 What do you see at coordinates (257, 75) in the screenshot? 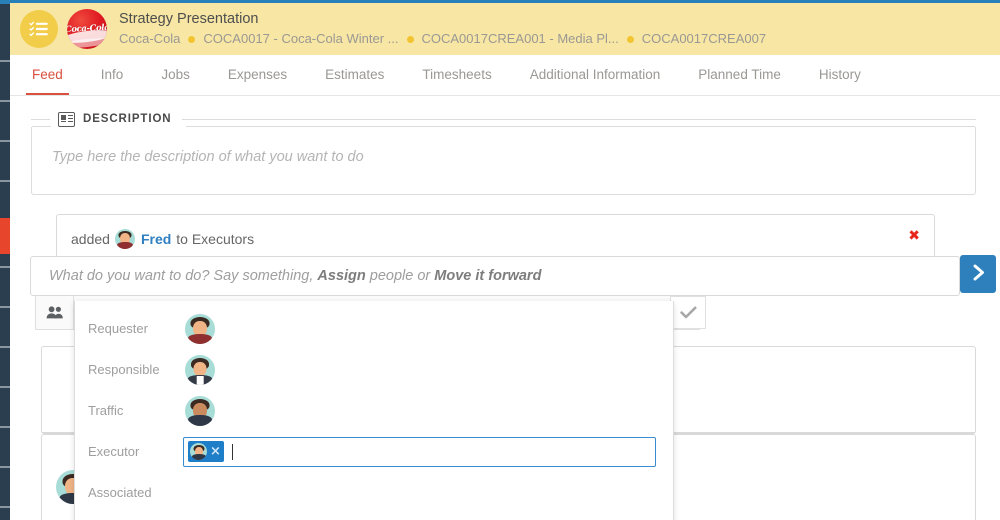
I see `tab-expenses: Expenses` at bounding box center [257, 75].